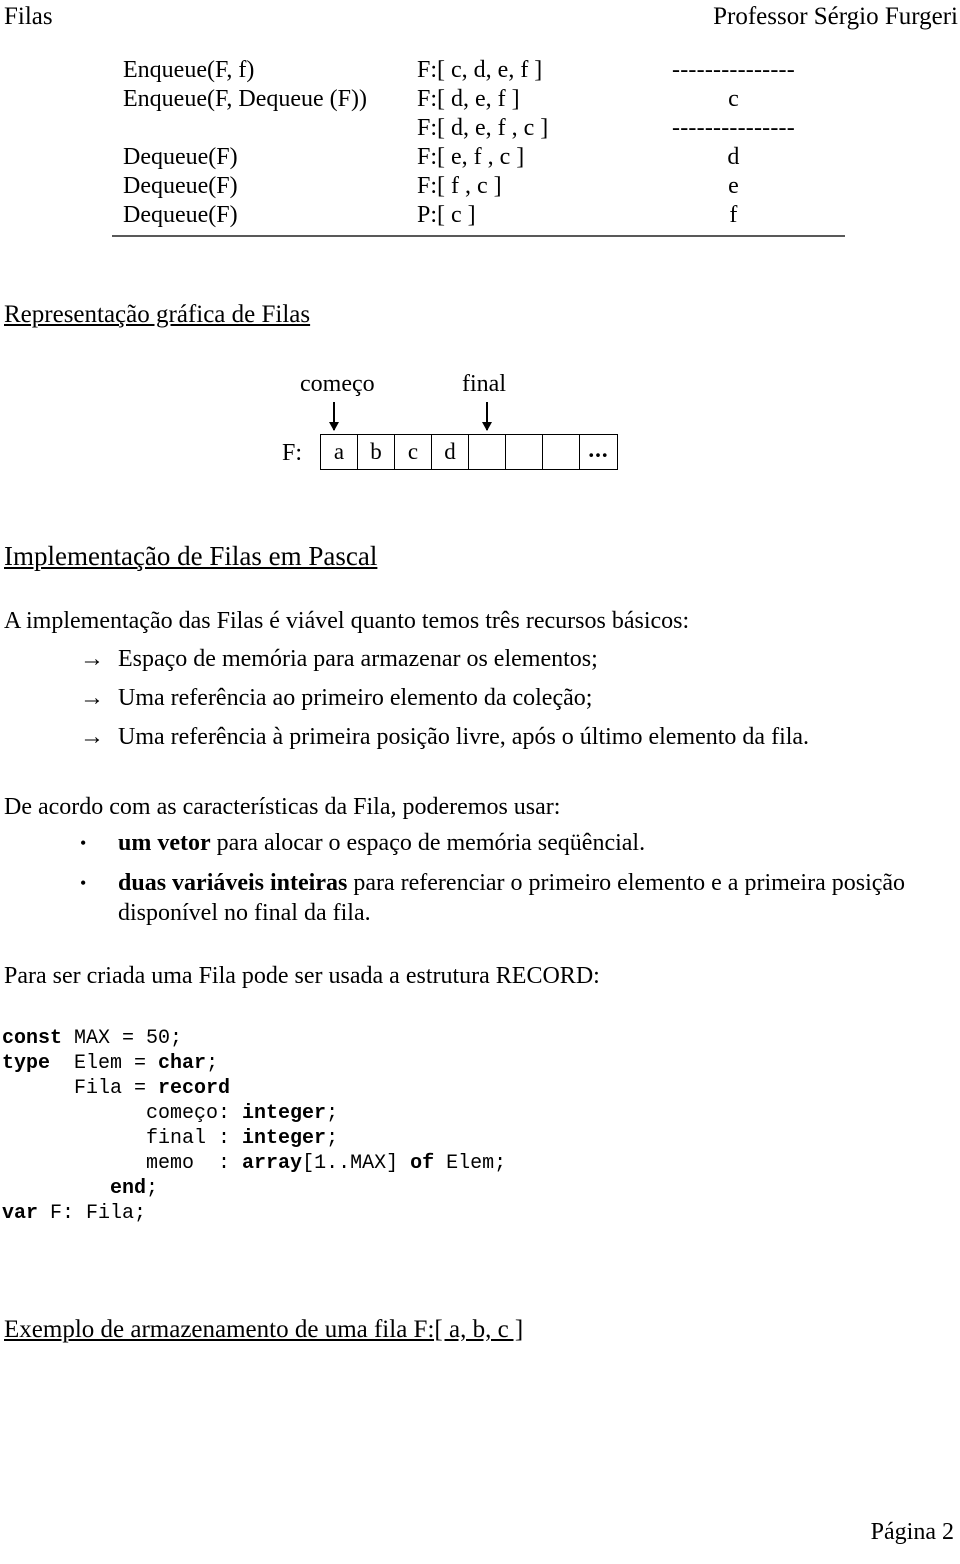  I want to click on queue-cell: c, so click(413, 452).